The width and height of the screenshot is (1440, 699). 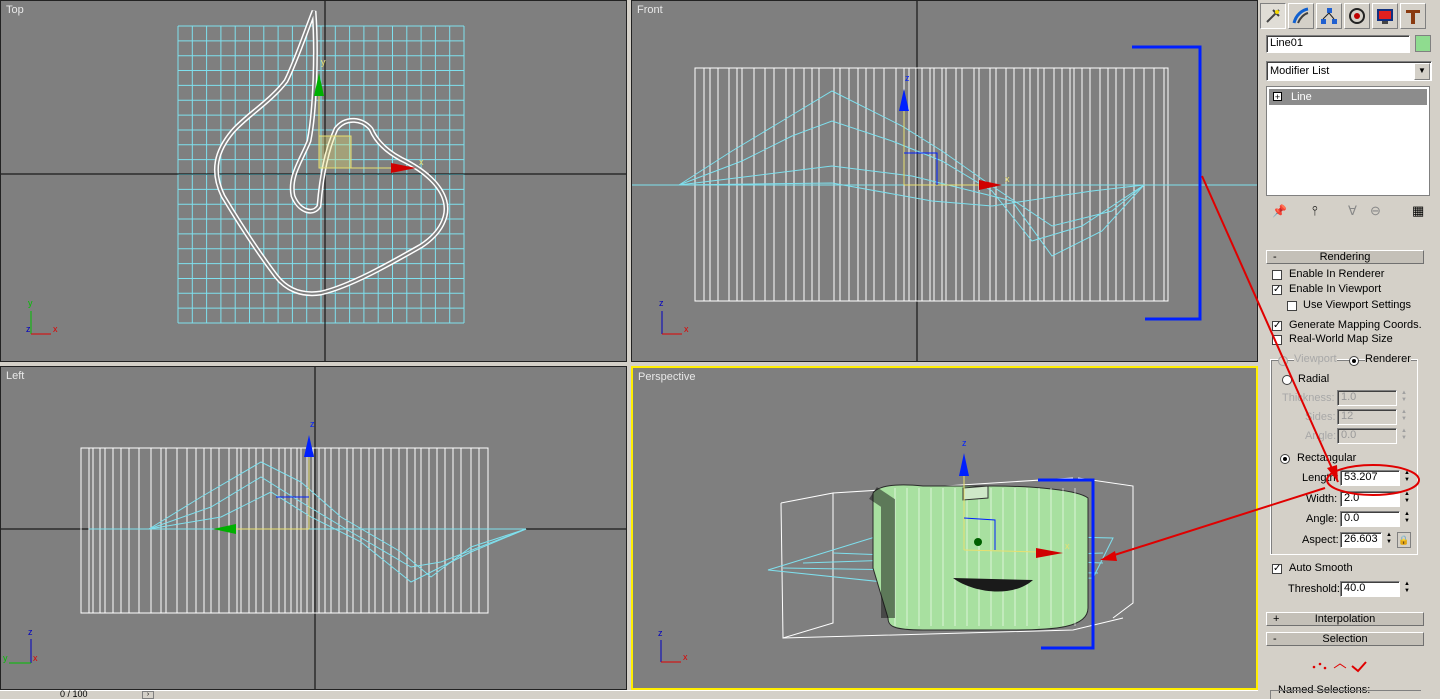 I want to click on viewport-radio-label: Viewport, so click(x=1315, y=359).